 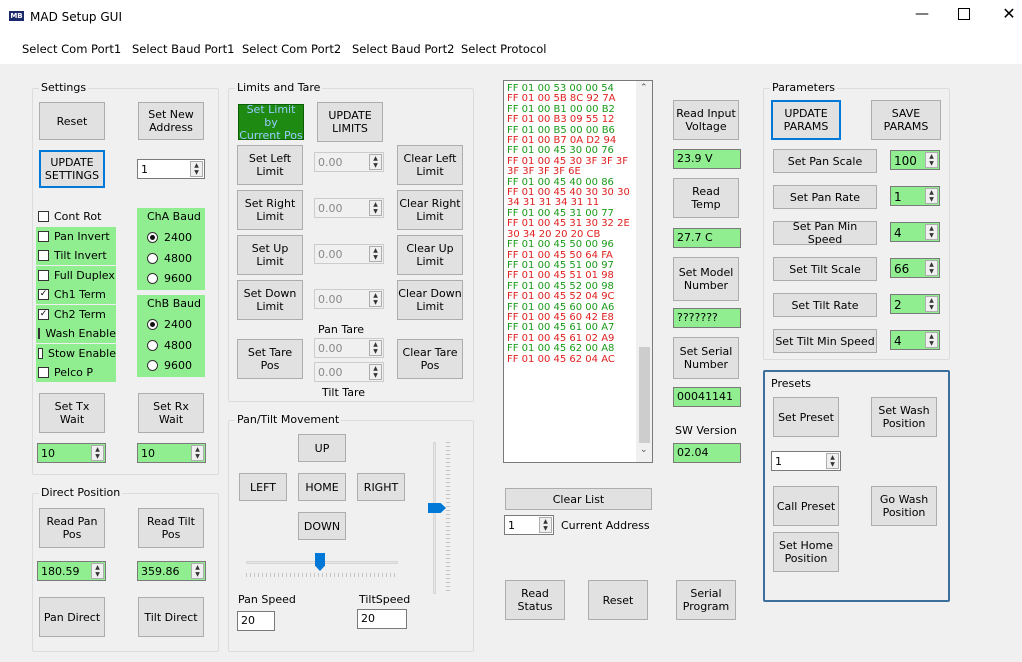 What do you see at coordinates (915, 340) in the screenshot?
I see `param-value-stepper: 4 ▲ ▼` at bounding box center [915, 340].